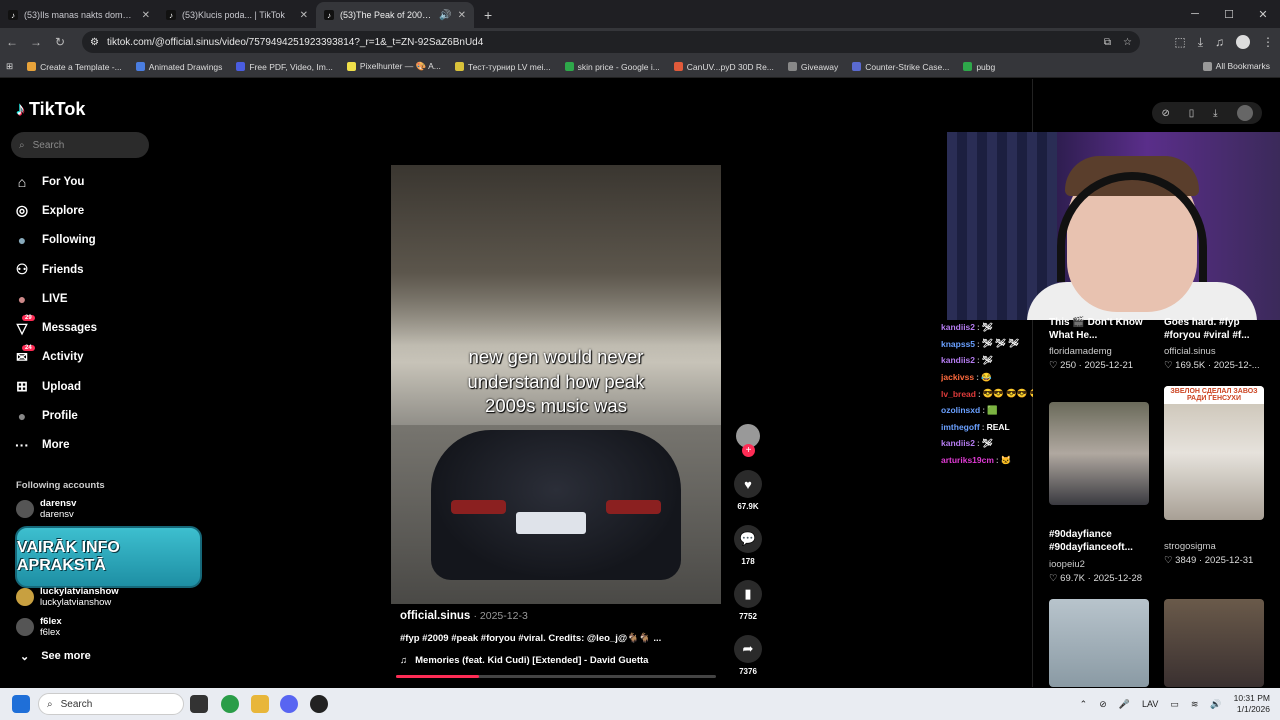 This screenshot has width=1280, height=720. Describe the element at coordinates (67, 597) in the screenshot. I see `account-item: luckylatvianshow luckylatvianshow` at that location.